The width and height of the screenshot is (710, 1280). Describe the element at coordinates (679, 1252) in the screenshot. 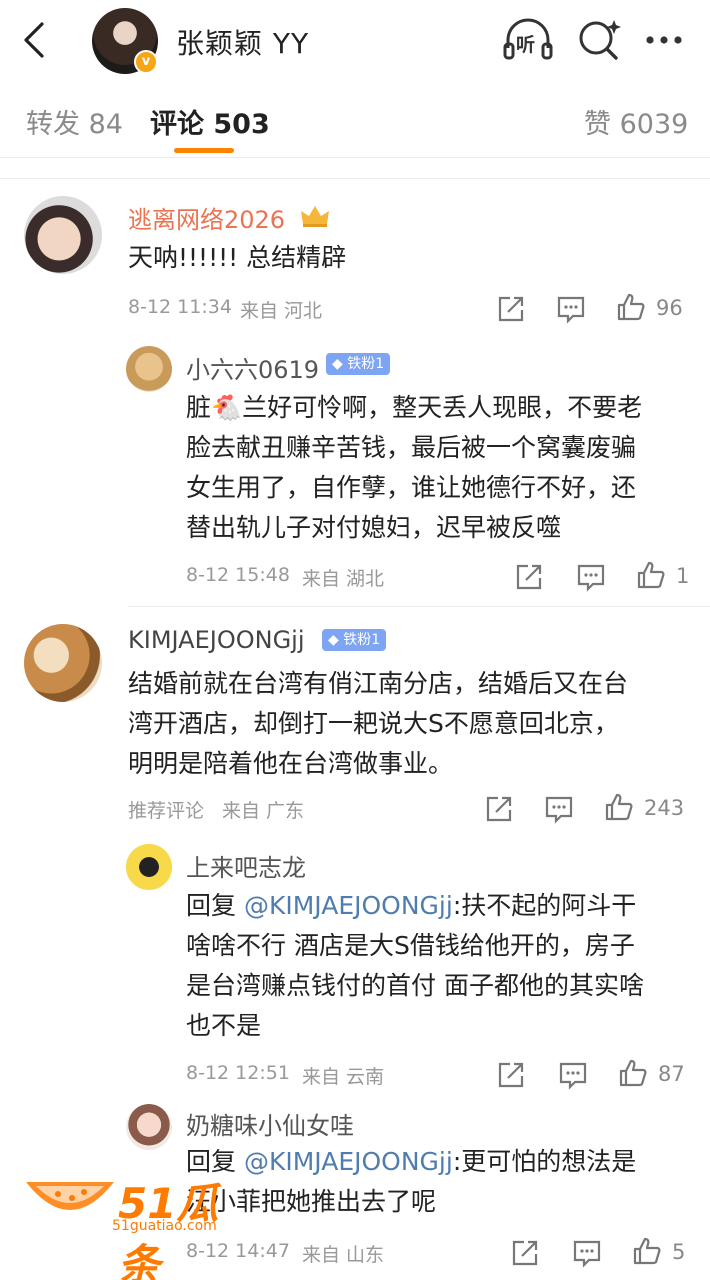

I see `like-count: 5` at that location.